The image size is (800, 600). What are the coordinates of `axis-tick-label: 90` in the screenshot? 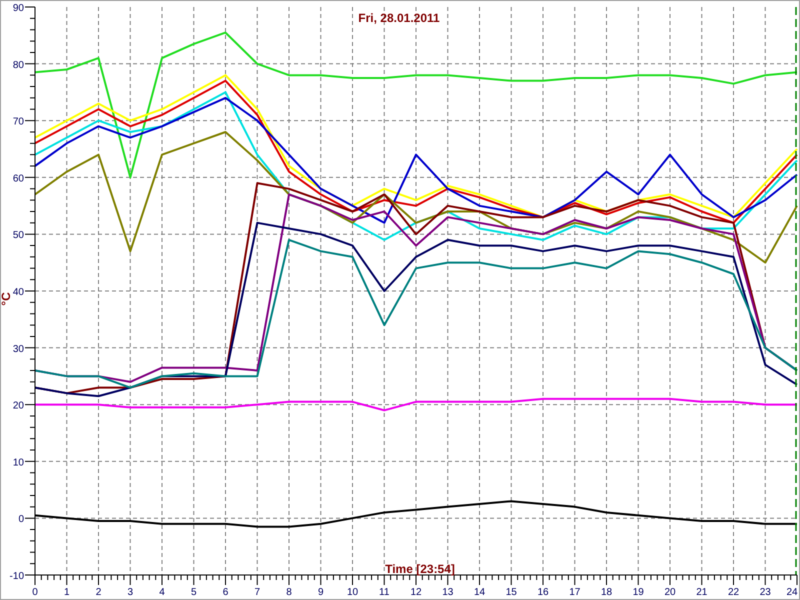 It's located at (18, 8).